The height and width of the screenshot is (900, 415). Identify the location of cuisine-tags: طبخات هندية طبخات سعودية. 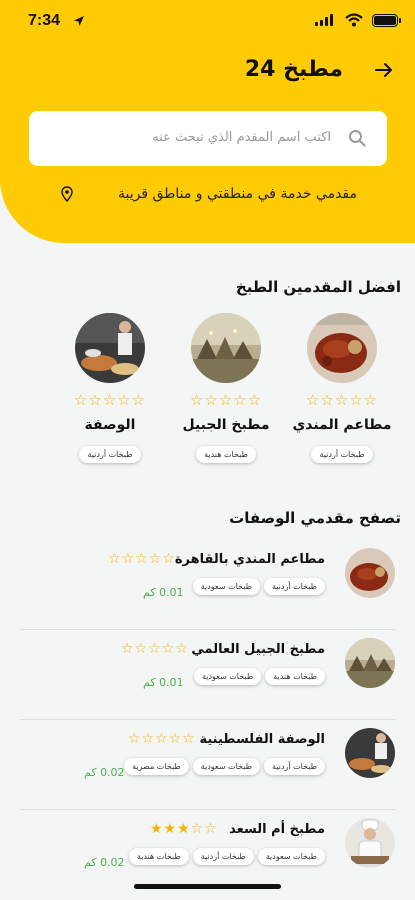
(259, 676).